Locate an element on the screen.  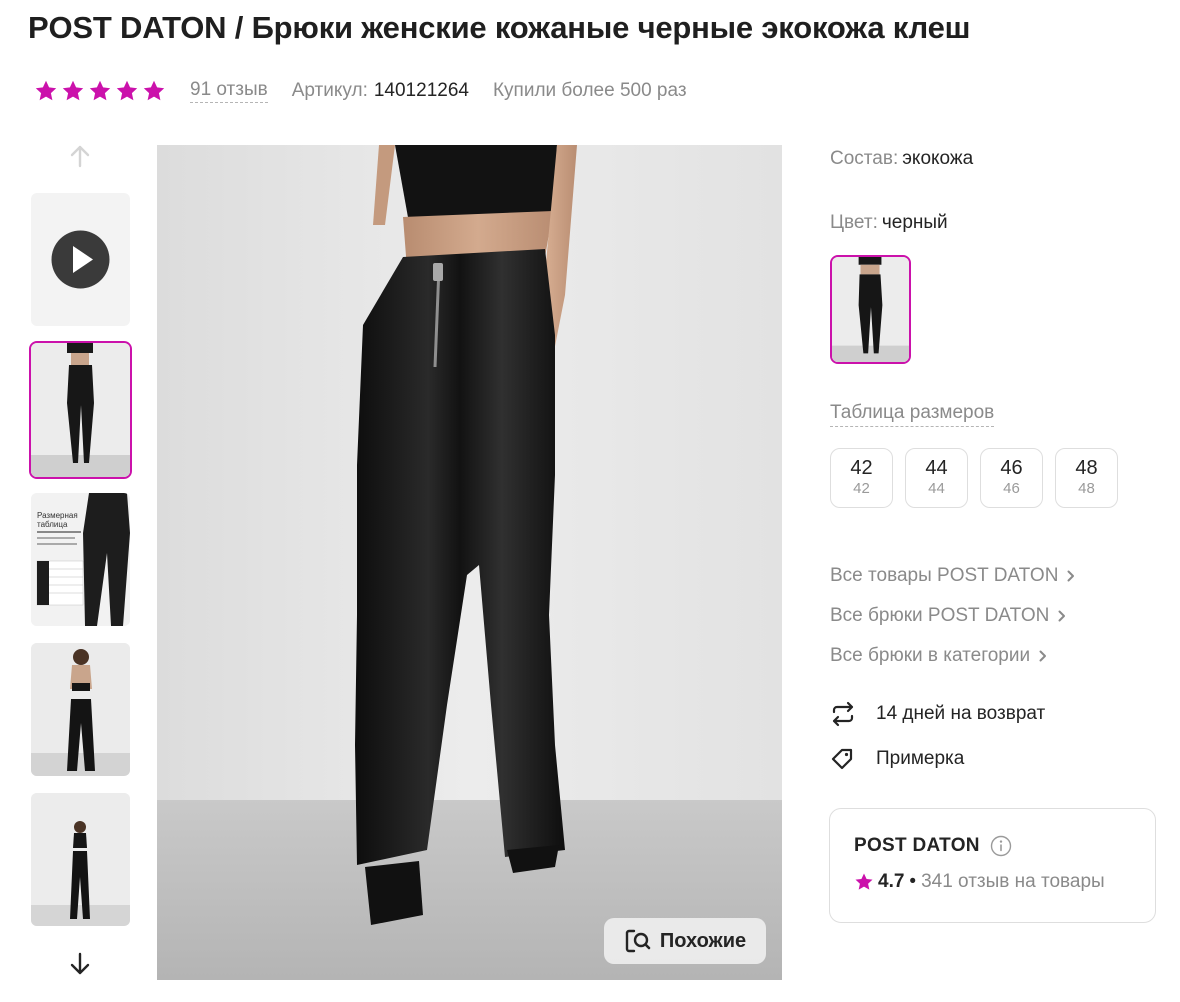
size-ru-value: 42 is located at coordinates (861, 488).